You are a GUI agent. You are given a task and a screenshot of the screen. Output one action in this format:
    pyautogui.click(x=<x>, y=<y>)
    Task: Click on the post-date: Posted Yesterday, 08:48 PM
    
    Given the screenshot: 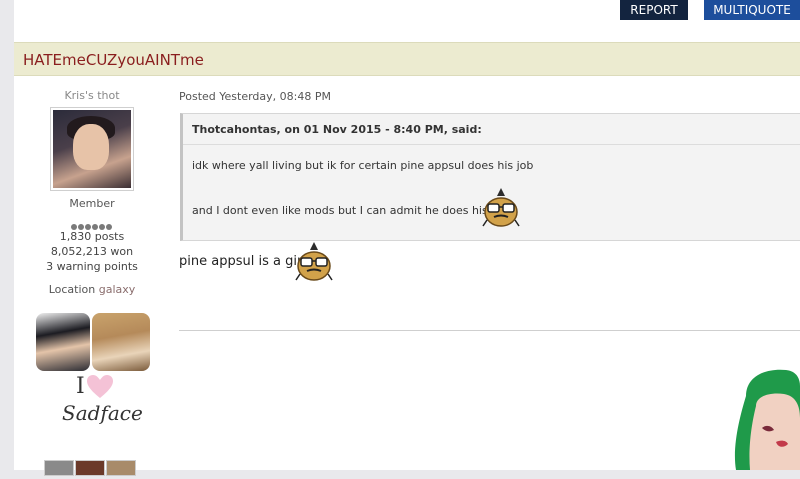 What is the action you would take?
    pyautogui.click(x=255, y=96)
    